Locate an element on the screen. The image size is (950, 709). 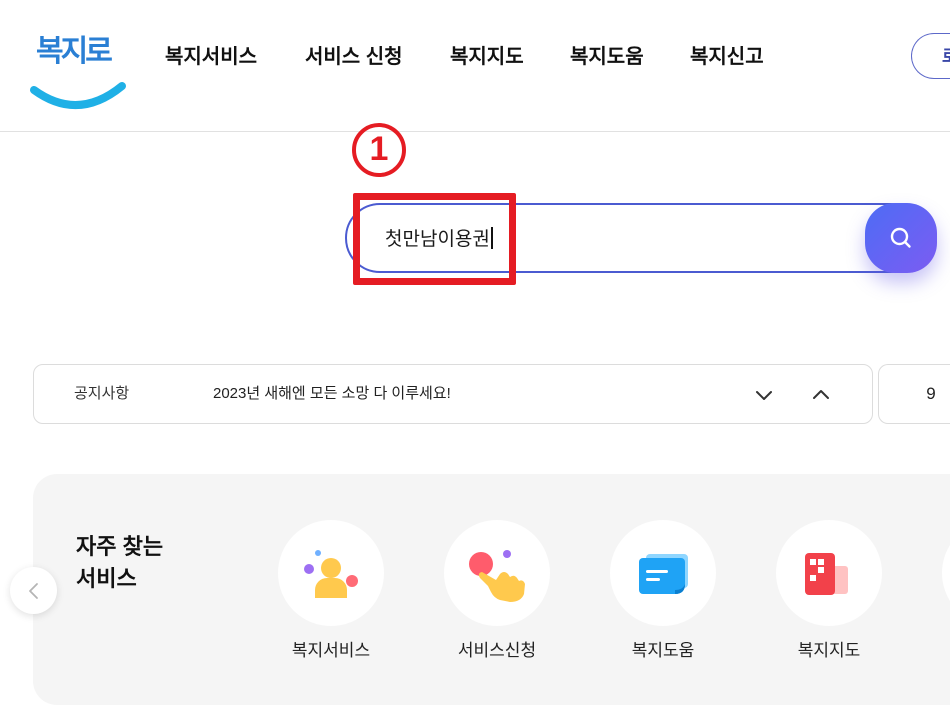
nav-service-application: 서비스 신청 is located at coordinates (354, 57).